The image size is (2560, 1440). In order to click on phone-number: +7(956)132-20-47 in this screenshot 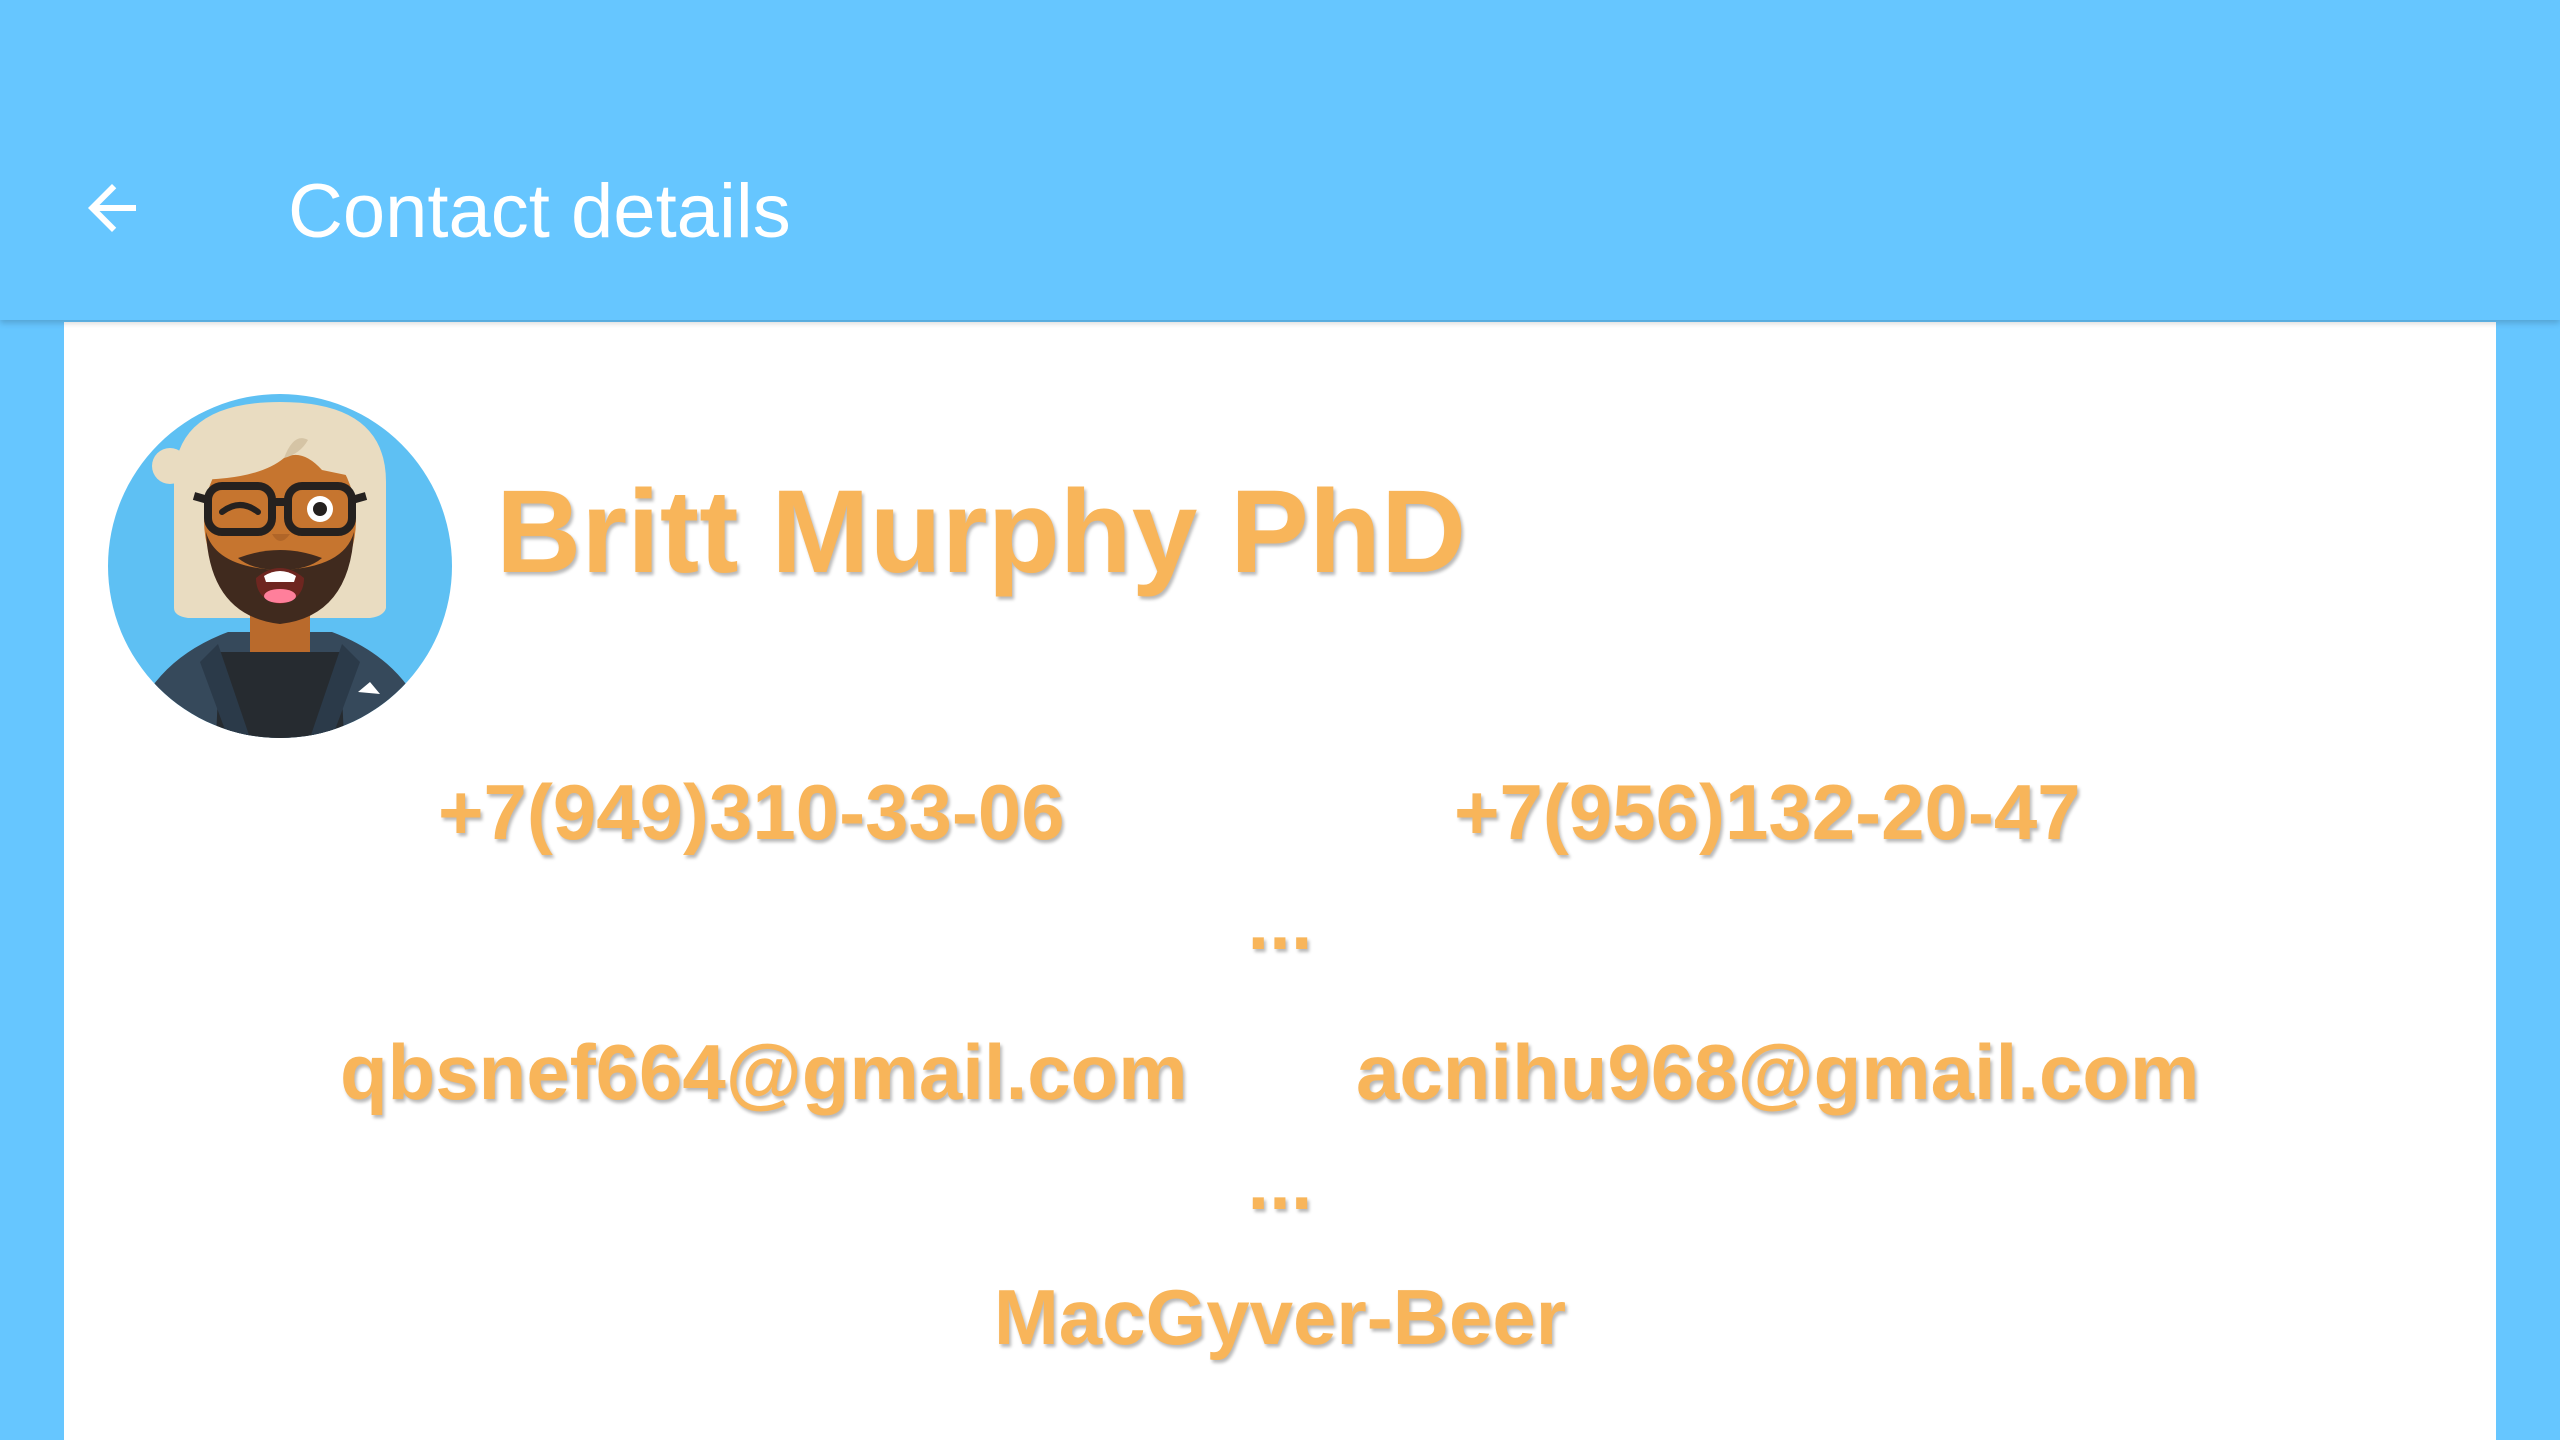, I will do `click(1767, 812)`.